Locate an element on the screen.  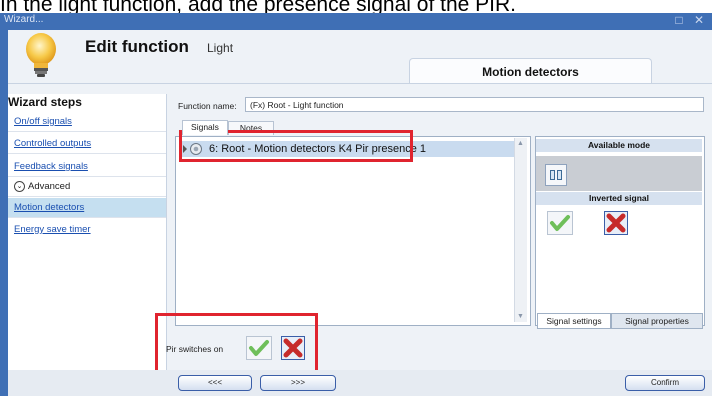
tab-signals: Signals is located at coordinates (205, 127).